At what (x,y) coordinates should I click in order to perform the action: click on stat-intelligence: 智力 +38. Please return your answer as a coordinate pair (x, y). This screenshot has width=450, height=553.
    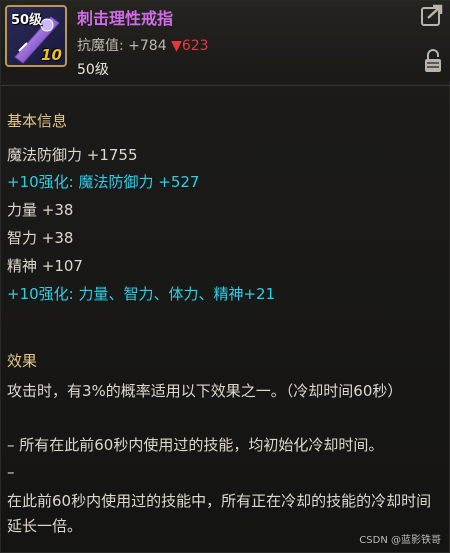
    Looking at the image, I should click on (40, 238).